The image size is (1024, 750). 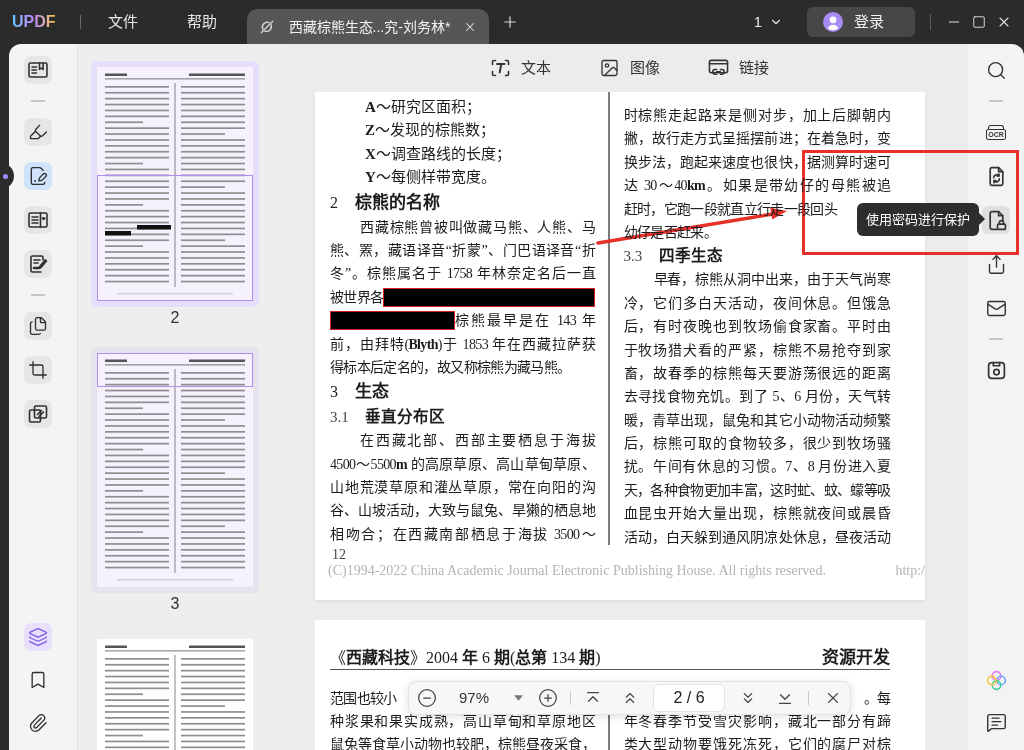 I want to click on clover-icon, so click(x=996, y=680).